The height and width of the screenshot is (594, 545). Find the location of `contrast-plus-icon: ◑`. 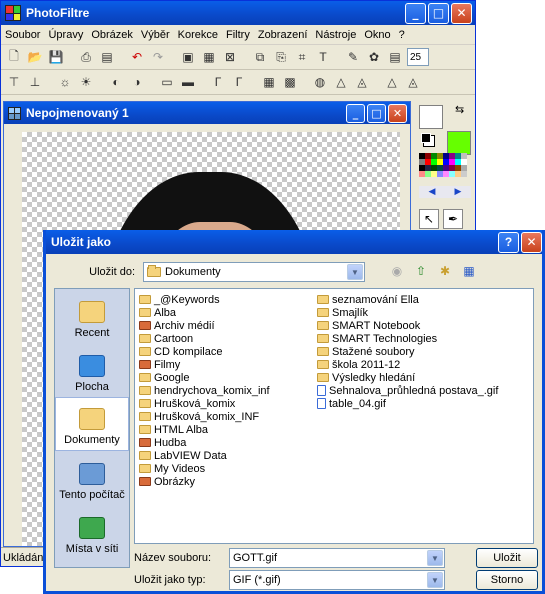

contrast-plus-icon: ◑ is located at coordinates (137, 82).